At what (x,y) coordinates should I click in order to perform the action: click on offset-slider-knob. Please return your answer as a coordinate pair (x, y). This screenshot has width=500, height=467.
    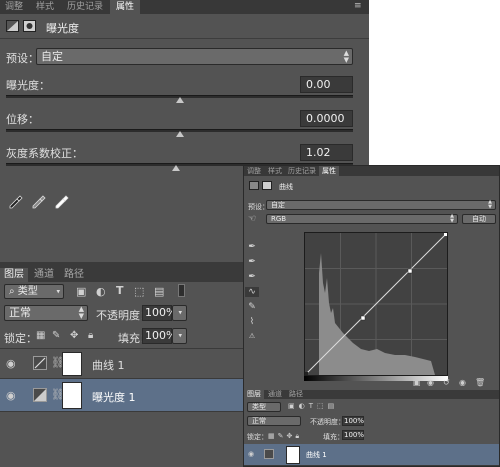
    Looking at the image, I should click on (179, 134).